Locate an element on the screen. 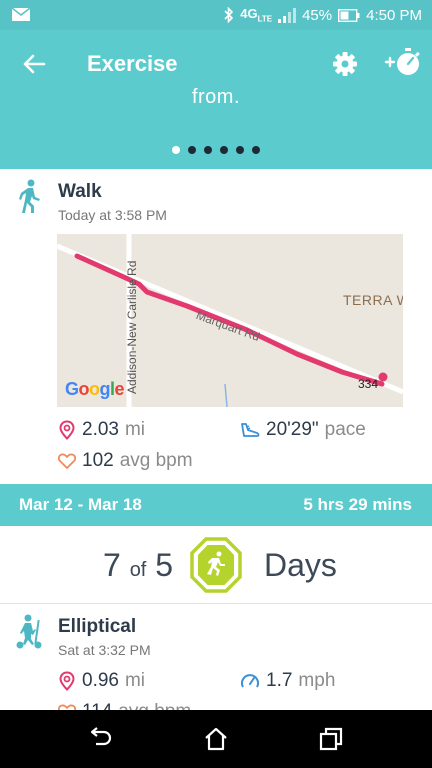 This screenshot has height=768, width=432. gear-icon is located at coordinates (345, 64).